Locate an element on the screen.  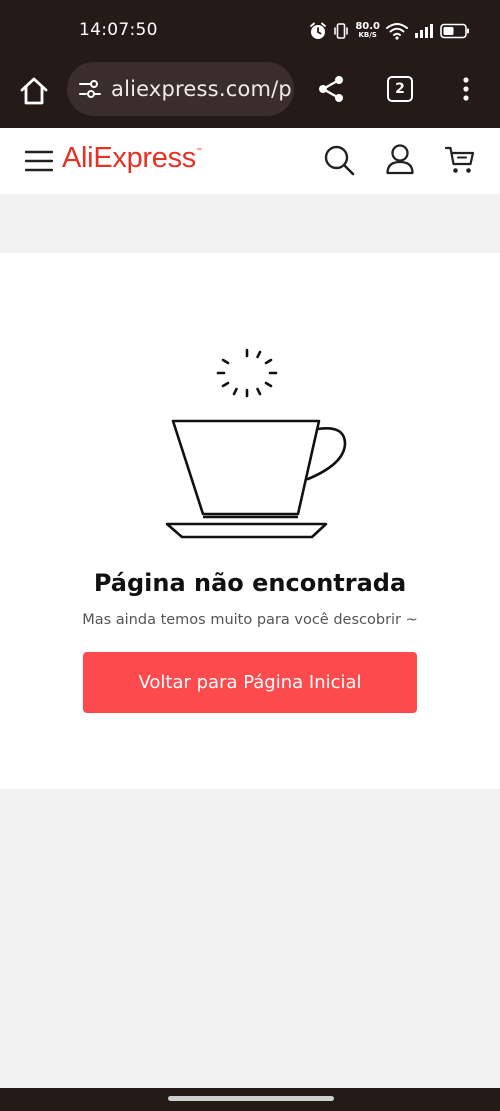
tab-switcher-button: 2 is located at coordinates (400, 89).